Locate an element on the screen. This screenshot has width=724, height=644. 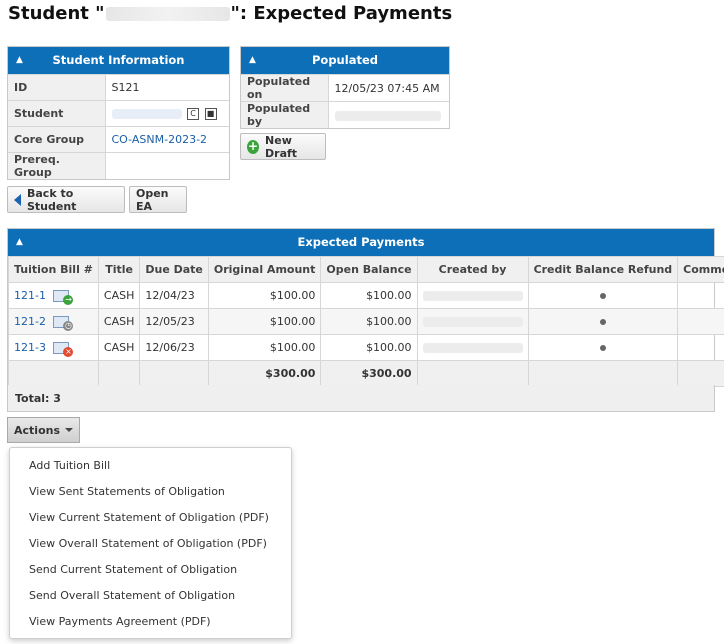
col-tuition-bill: Tuition Bill # is located at coordinates (53, 269).